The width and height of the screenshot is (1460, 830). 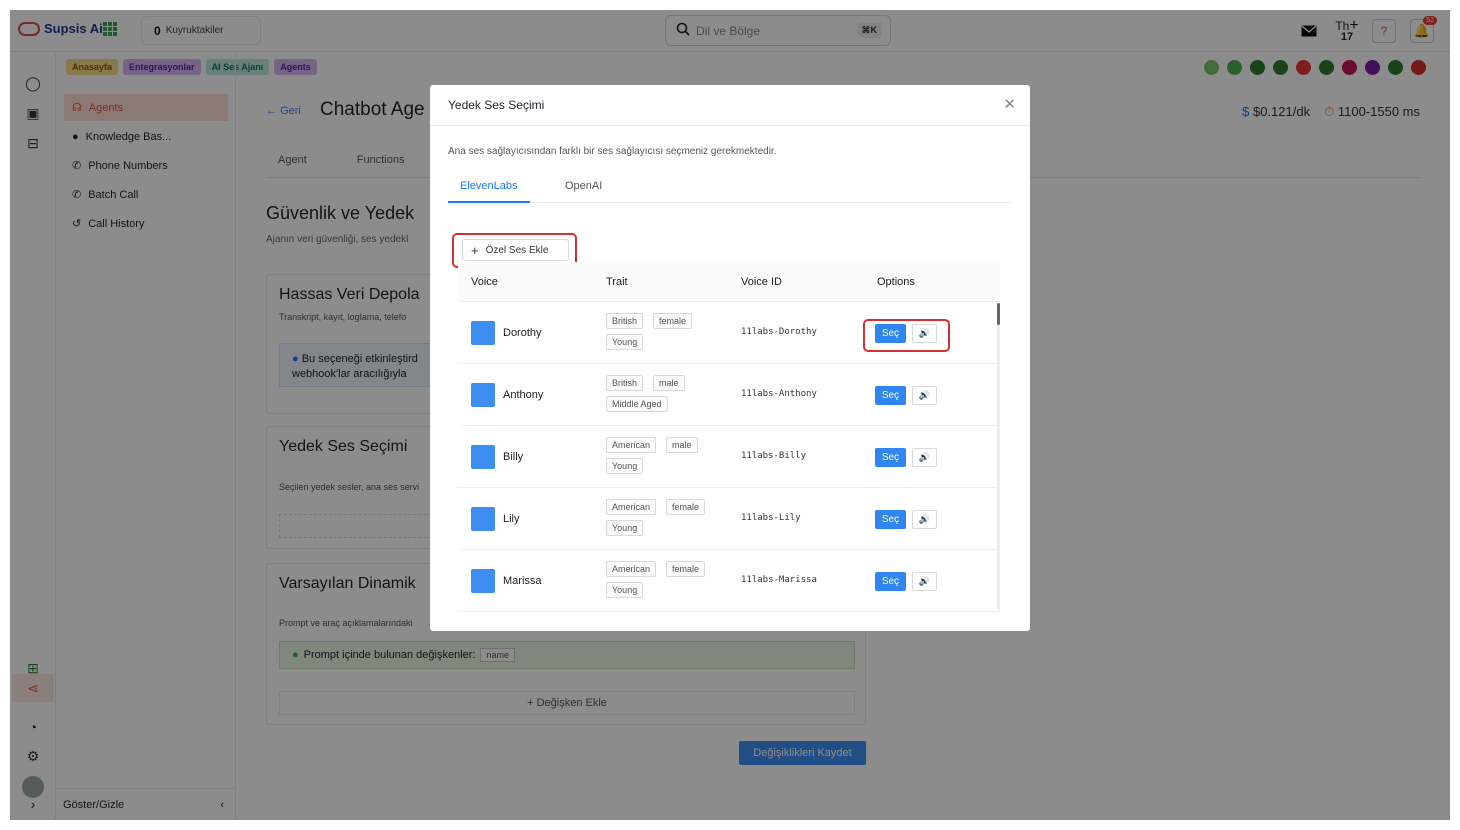 I want to click on voice-id: 11labs-Dorothy, so click(x=779, y=332).